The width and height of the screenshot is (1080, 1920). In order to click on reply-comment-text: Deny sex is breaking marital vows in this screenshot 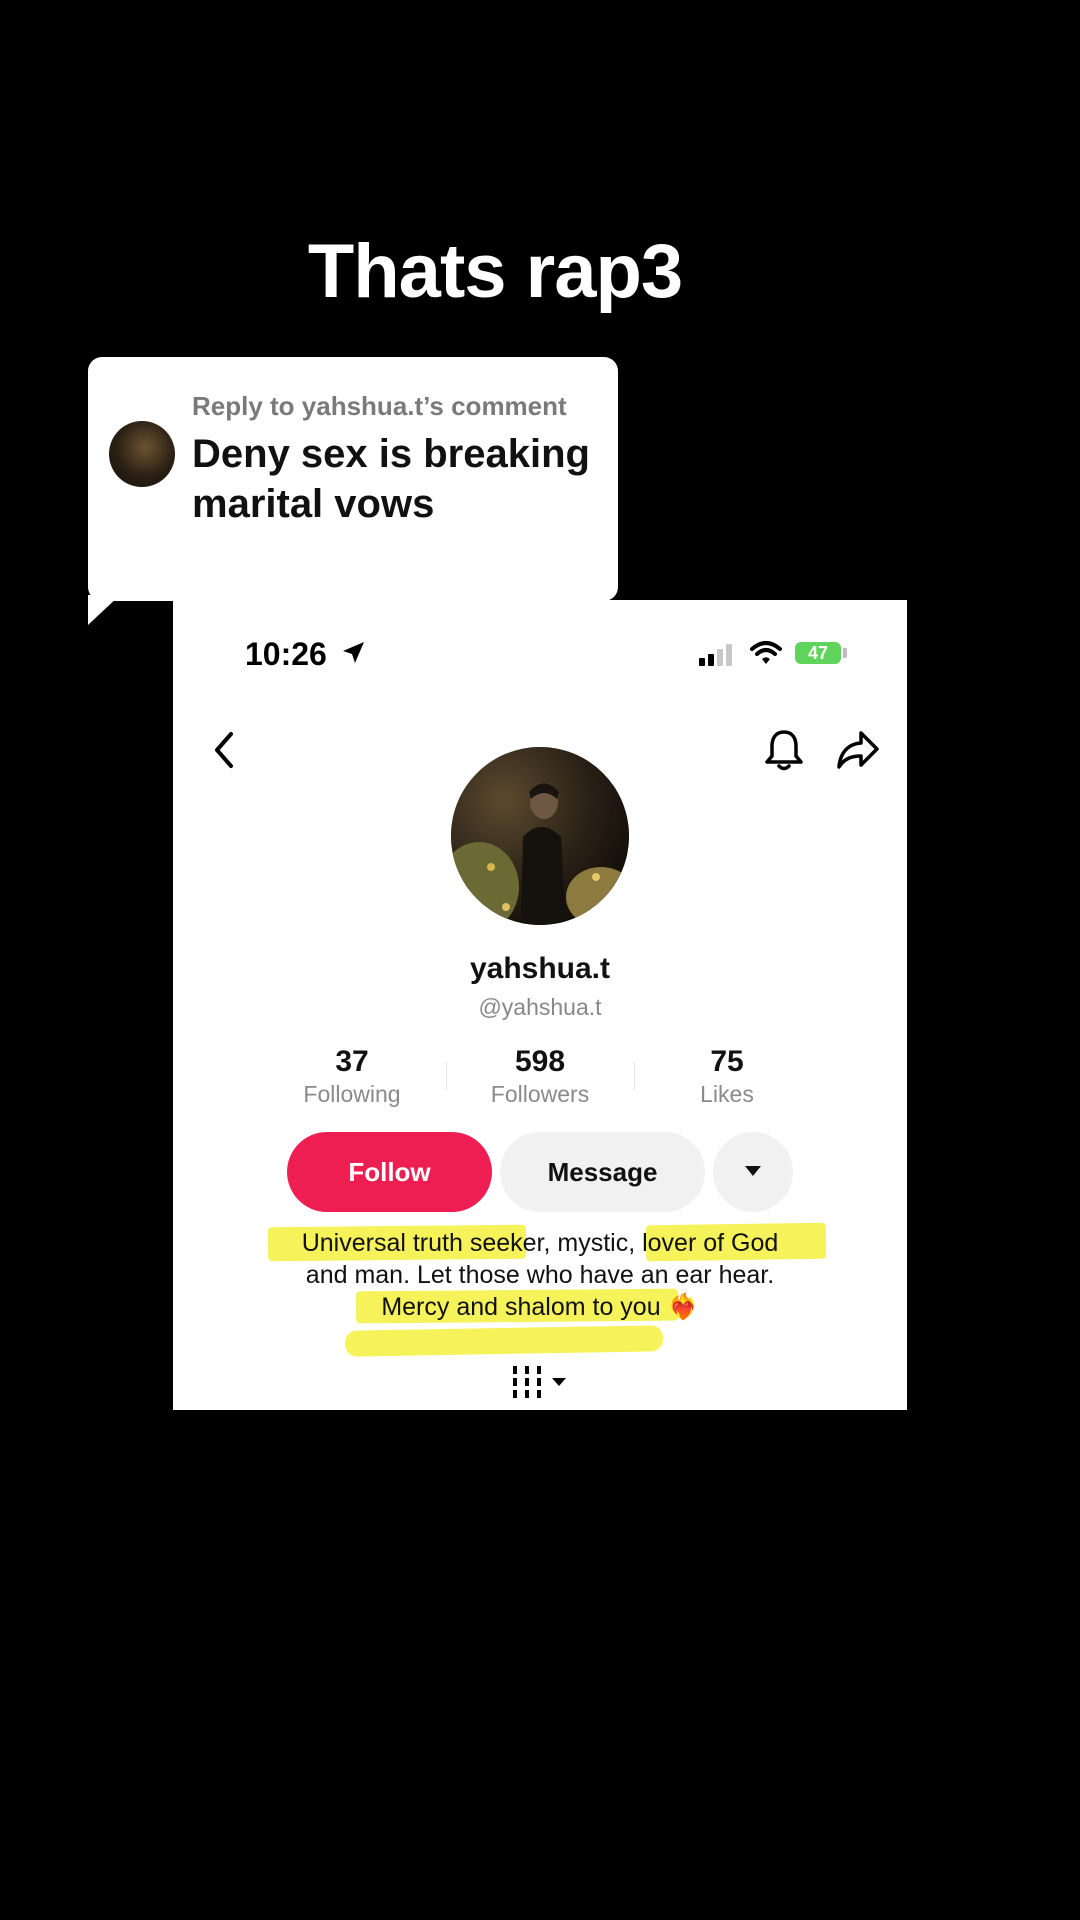, I will do `click(391, 479)`.